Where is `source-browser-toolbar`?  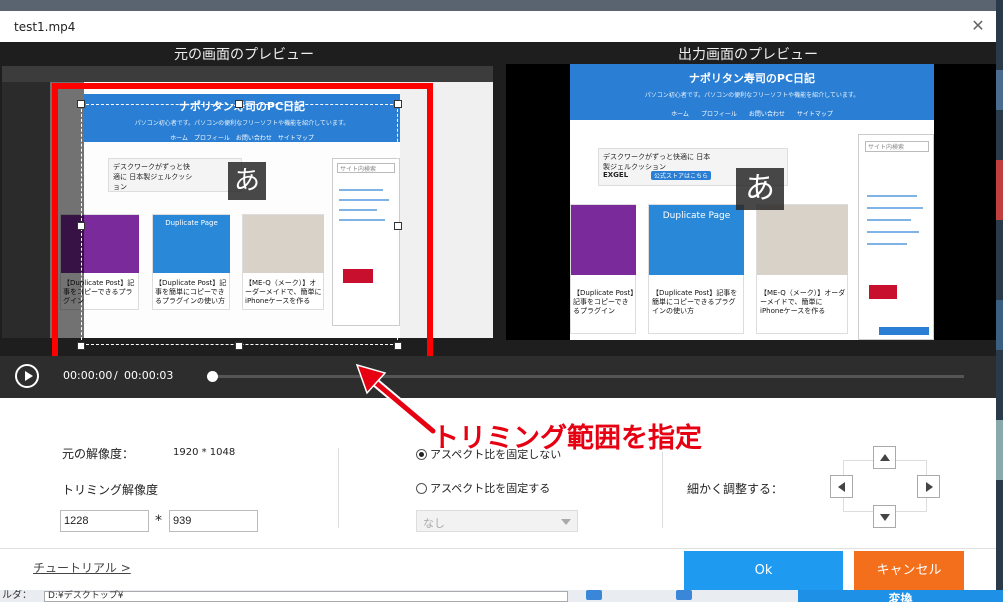 source-browser-toolbar is located at coordinates (247, 74).